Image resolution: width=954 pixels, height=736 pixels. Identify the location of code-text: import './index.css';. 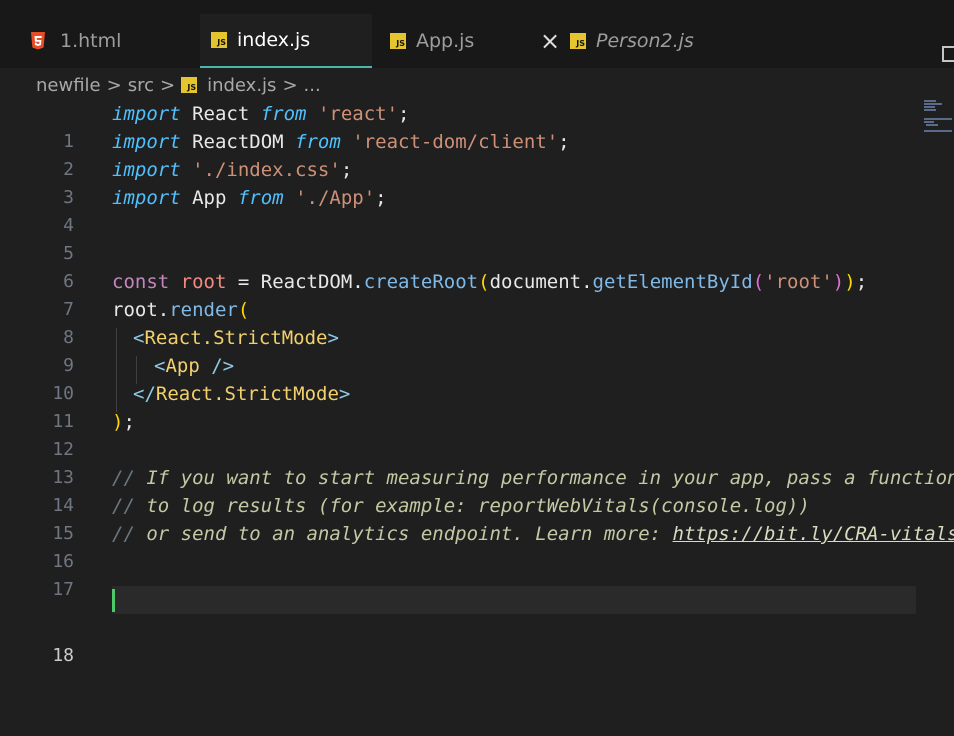
(232, 170).